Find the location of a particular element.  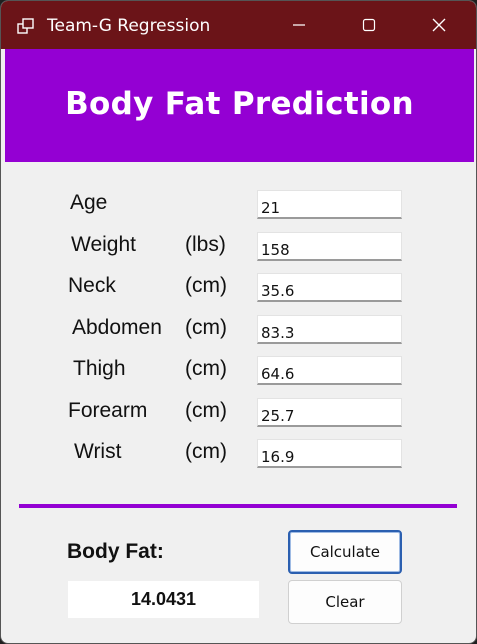

neck-label: Neck is located at coordinates (92, 285).